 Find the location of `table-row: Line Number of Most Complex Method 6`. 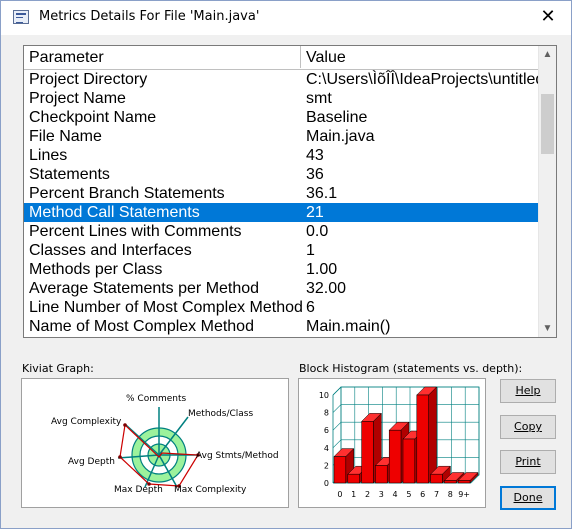

table-row: Line Number of Most Complex Method 6 is located at coordinates (281, 307).